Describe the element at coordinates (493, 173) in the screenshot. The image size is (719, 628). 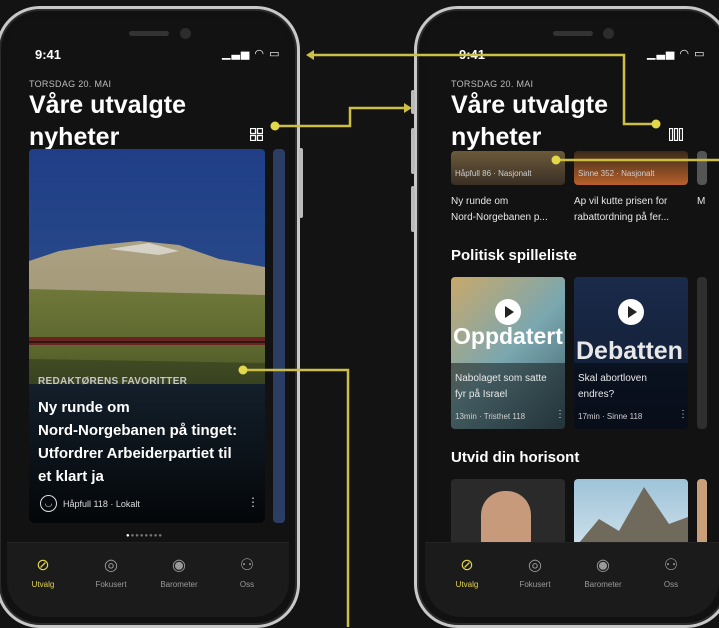
I see `card-meta: Håpfull 86 · Nasjonalt` at that location.